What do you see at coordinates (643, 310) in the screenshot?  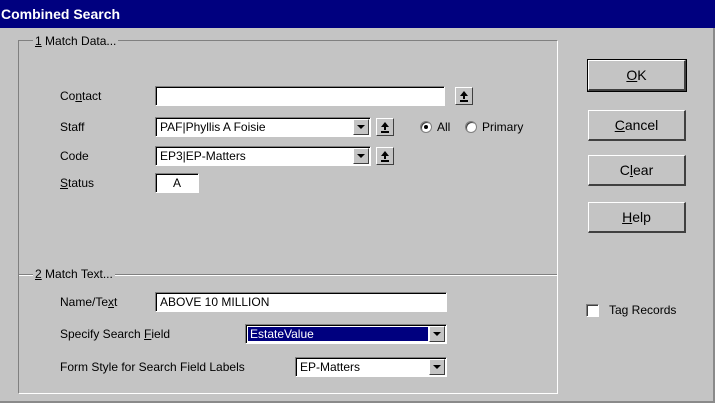 I see `tag-records-label: Tag Records` at bounding box center [643, 310].